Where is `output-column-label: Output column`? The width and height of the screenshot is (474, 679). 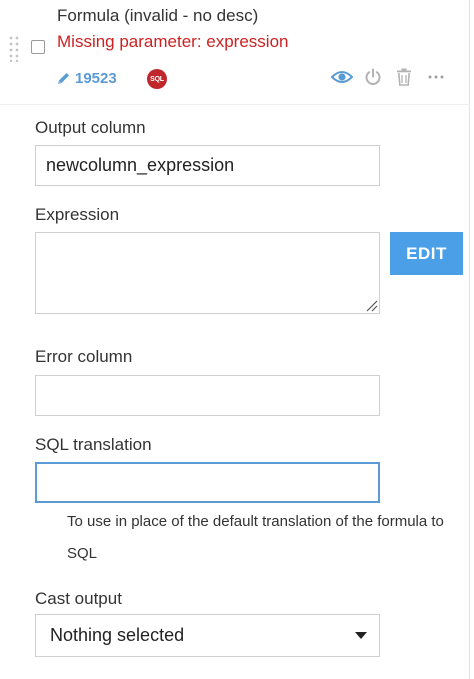 output-column-label: Output column is located at coordinates (90, 127).